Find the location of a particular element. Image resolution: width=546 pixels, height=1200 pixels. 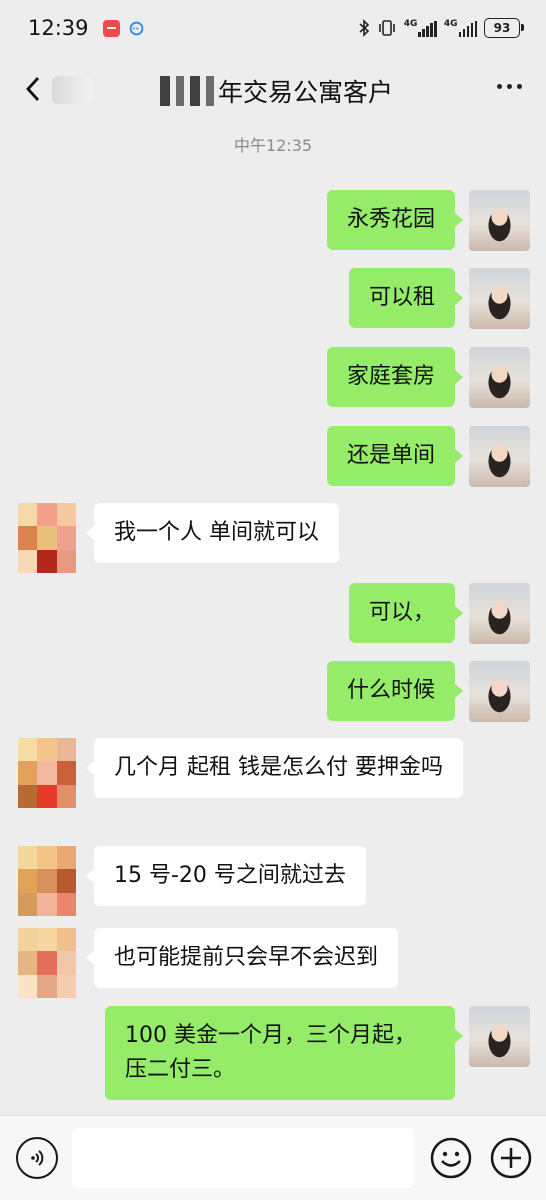

message-bubble: 100 美金一个月，三个月起，压二付三。 is located at coordinates (284, 1053).